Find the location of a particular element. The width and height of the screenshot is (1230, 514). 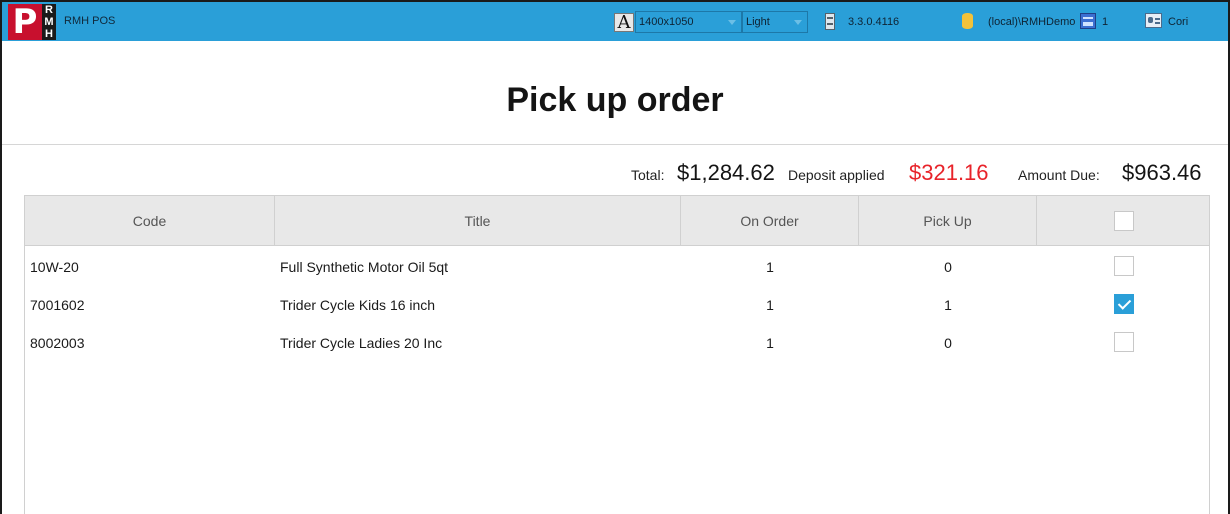

column-header-on-order: On Order is located at coordinates (770, 221).